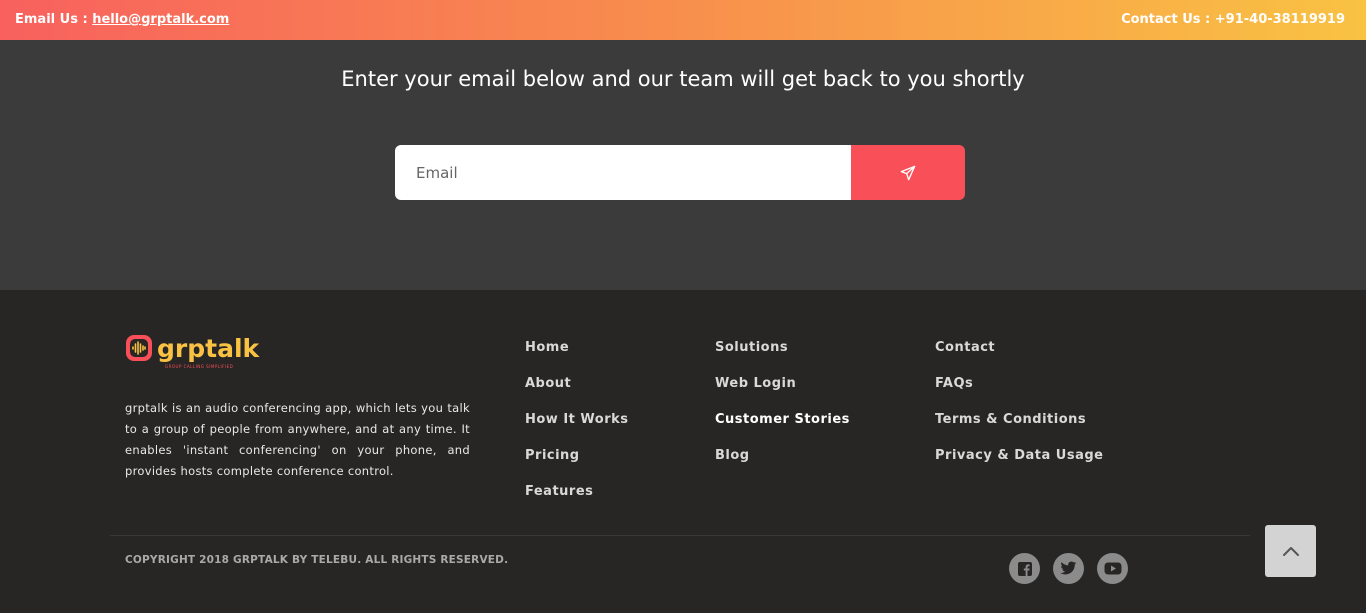 The image size is (1366, 613). Describe the element at coordinates (1019, 358) in the screenshot. I see `footer-link-contact: Contact` at that location.